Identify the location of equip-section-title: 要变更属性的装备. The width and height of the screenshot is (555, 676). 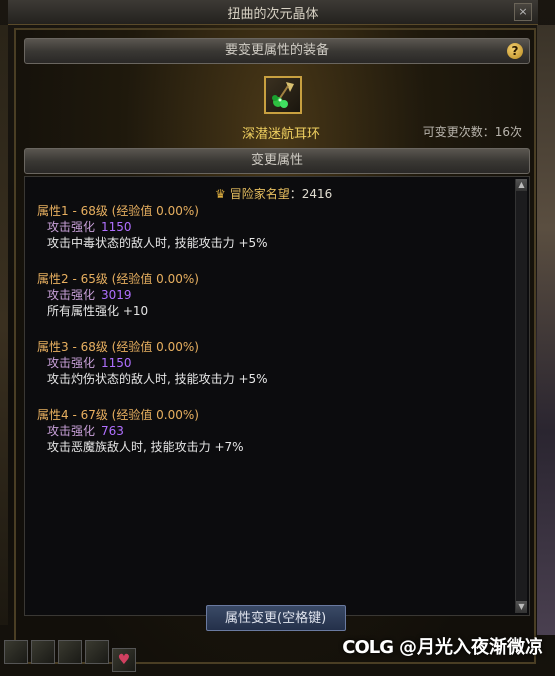
(276, 50).